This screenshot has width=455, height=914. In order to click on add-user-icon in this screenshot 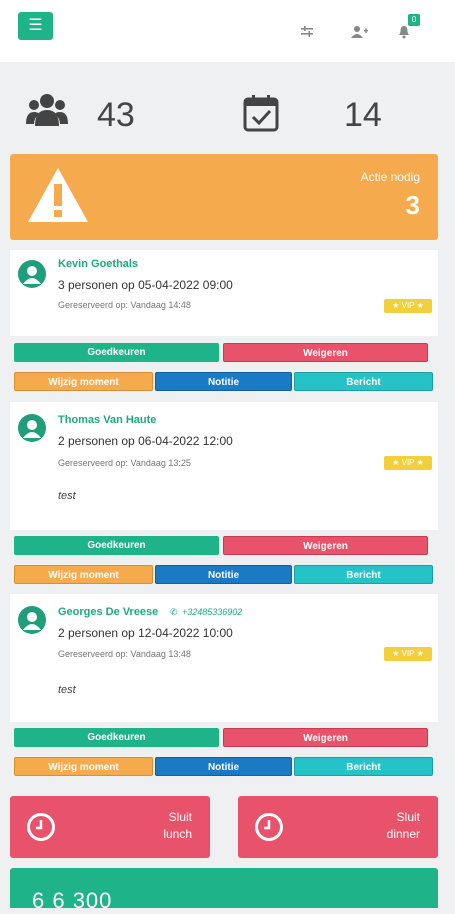, I will do `click(360, 32)`.